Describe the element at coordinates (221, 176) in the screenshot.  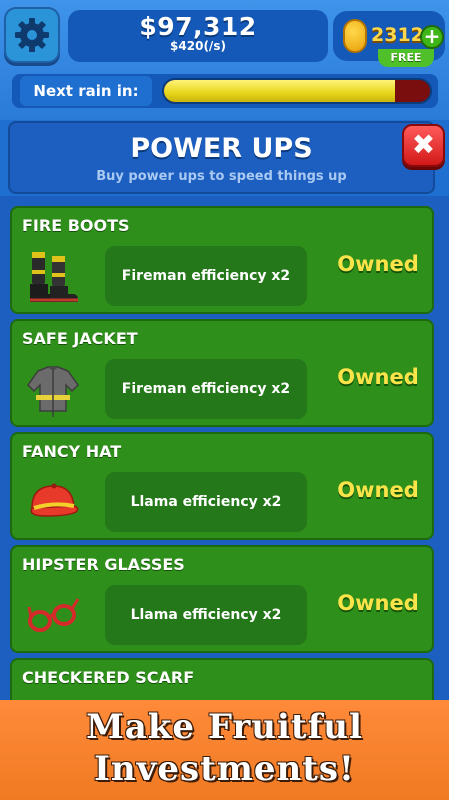
I see `panel-subtitle: Buy power ups to speed things up` at that location.